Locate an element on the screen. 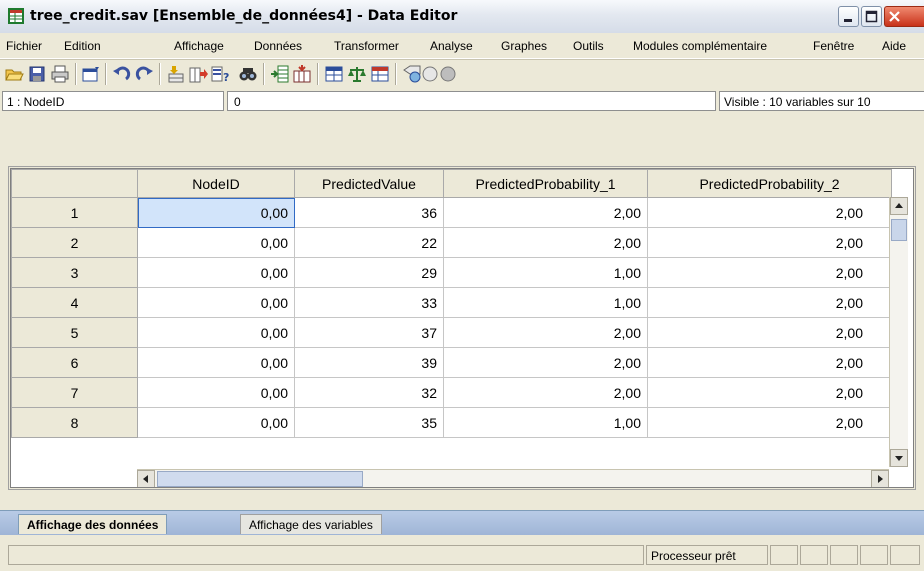 The height and width of the screenshot is (571, 924). goto-variable-icon is located at coordinates (198, 74).